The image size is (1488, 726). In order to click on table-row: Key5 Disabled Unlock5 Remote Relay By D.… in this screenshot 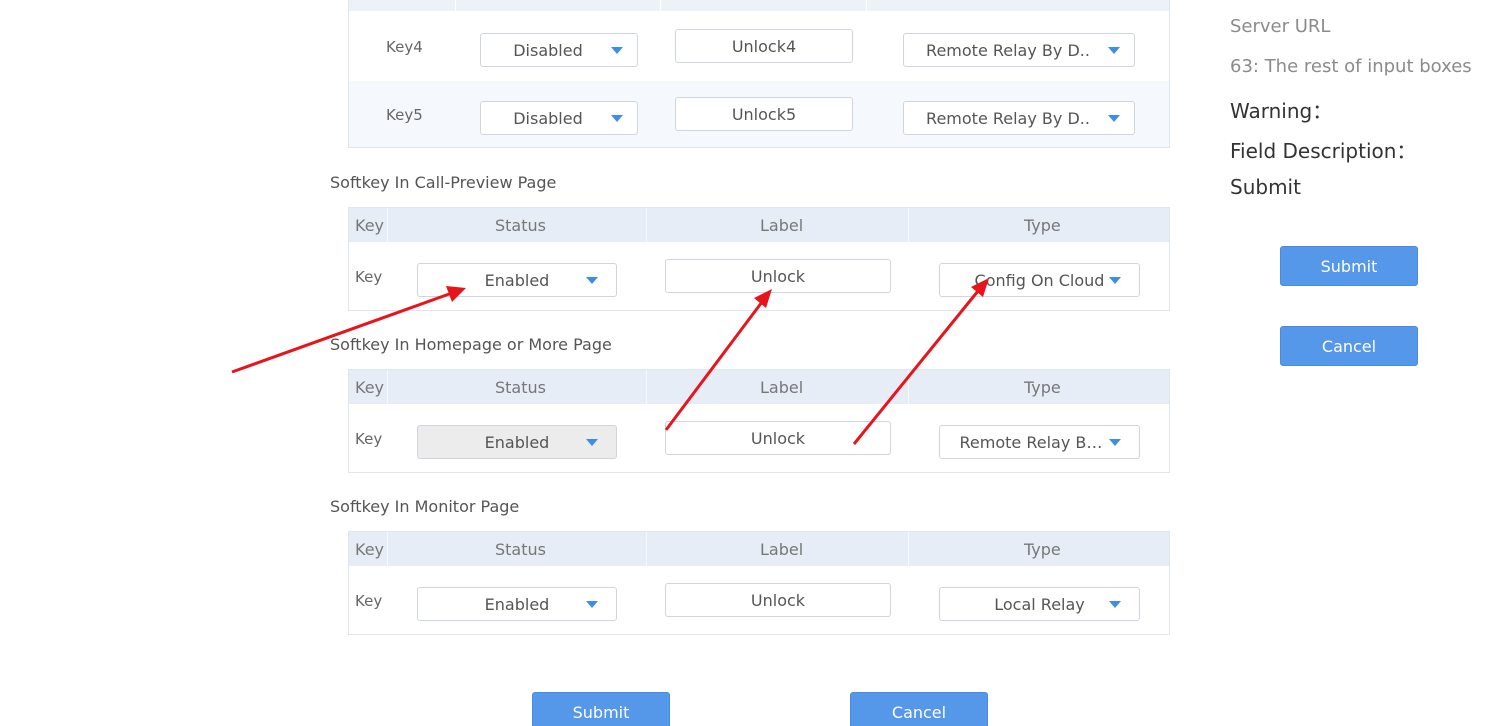, I will do `click(759, 114)`.